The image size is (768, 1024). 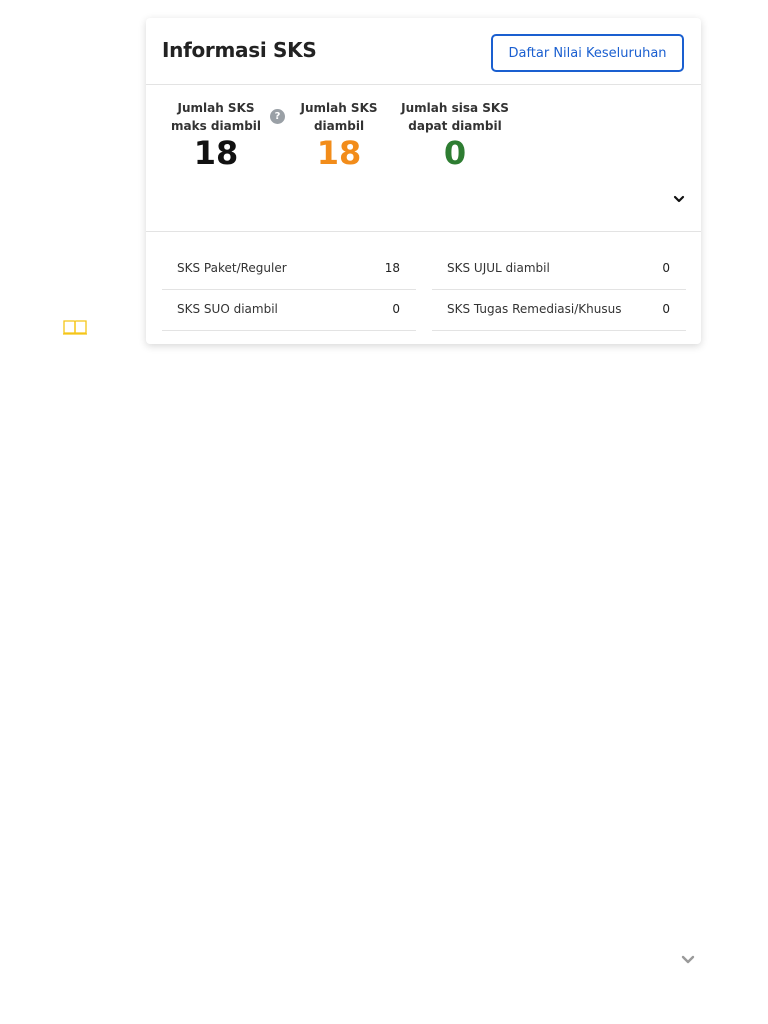 I want to click on detail-row: SKS SUO diambil 0, so click(x=289, y=310).